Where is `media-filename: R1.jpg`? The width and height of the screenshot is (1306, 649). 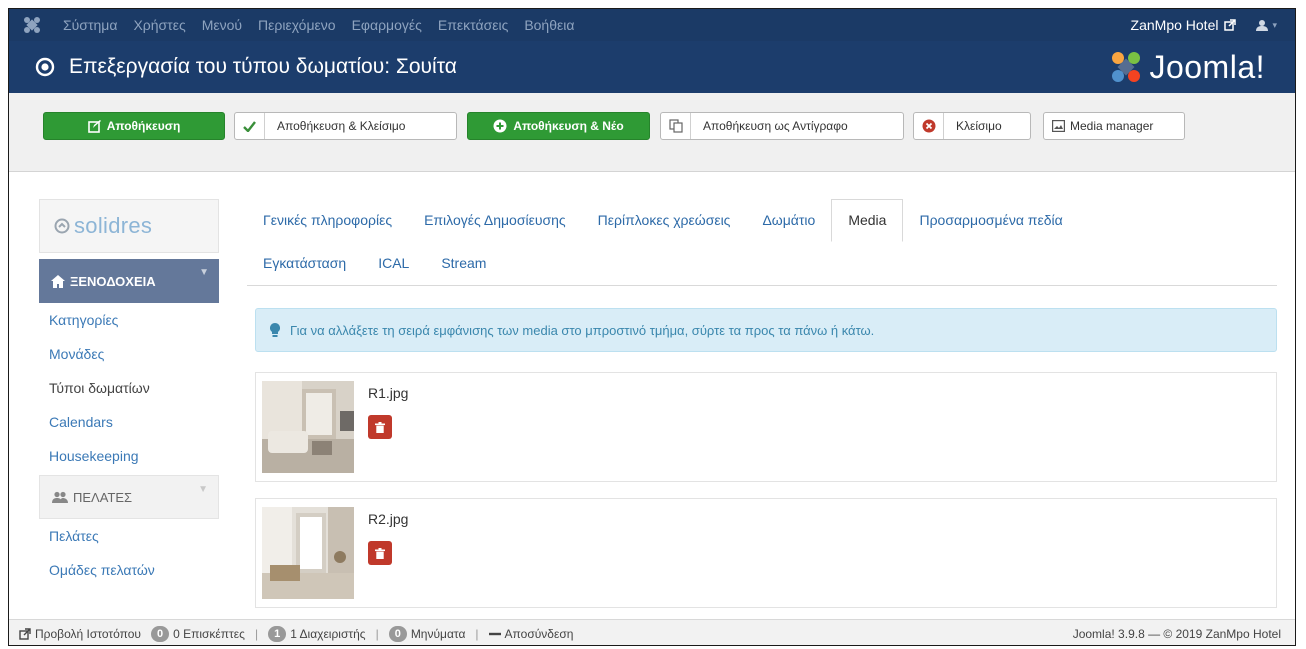
media-filename: R1.jpg is located at coordinates (388, 393).